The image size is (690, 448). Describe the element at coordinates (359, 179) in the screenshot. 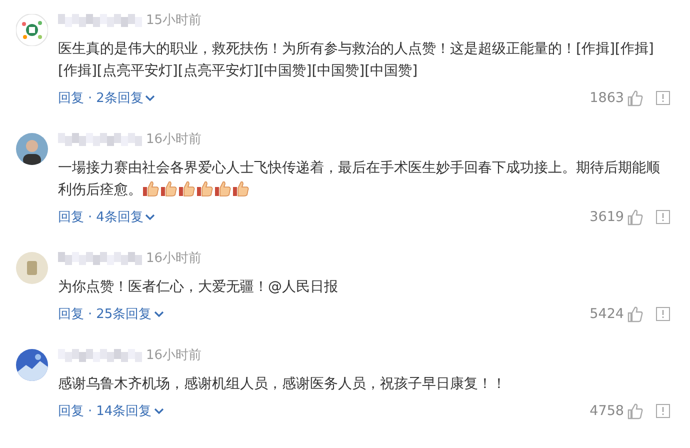

I see `comment-text: 一場接力赛由社会各界爱心人士飞快传递着，最后在手术医生妙手回春下成功接上。期待后期能顺利伤后痊愈。` at that location.